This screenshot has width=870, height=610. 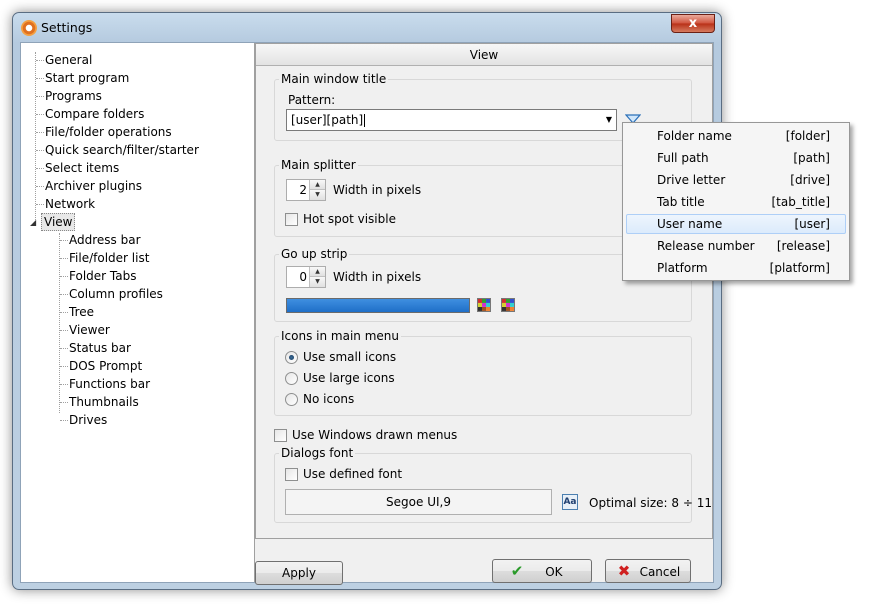 I want to click on tree-item-tree: Tree, so click(x=81, y=312).